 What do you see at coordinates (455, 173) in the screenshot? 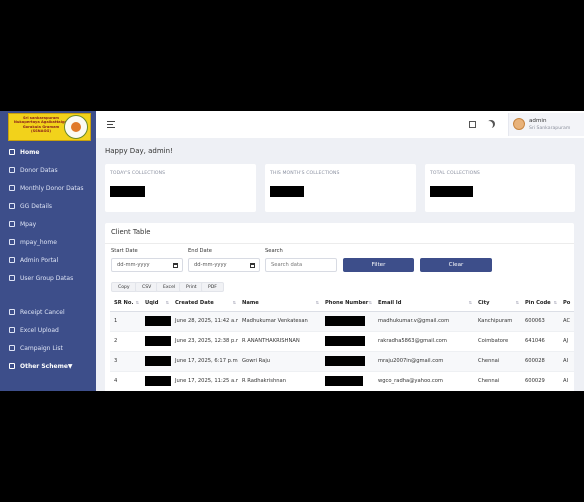
I see `card-title: TOTAL COLLECTIONS` at bounding box center [455, 173].